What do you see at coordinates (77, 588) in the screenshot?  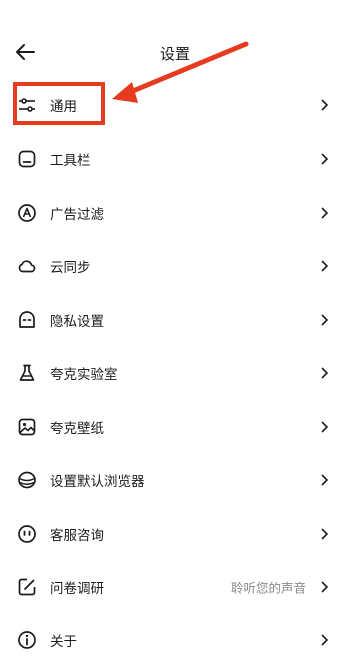 I see `settings-item-label: 问卷调研` at bounding box center [77, 588].